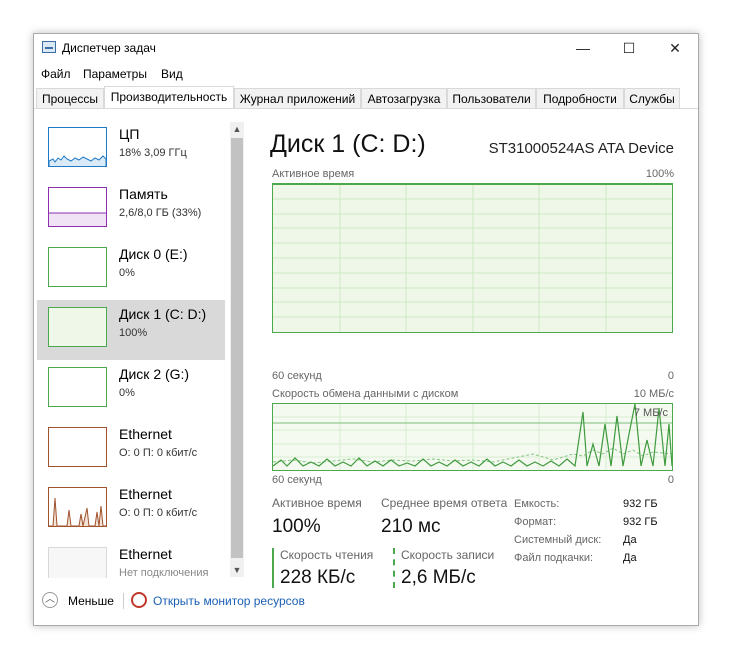 This screenshot has height=657, width=730. I want to click on transfer-graph-mid: 7 МБ/с, so click(650, 413).